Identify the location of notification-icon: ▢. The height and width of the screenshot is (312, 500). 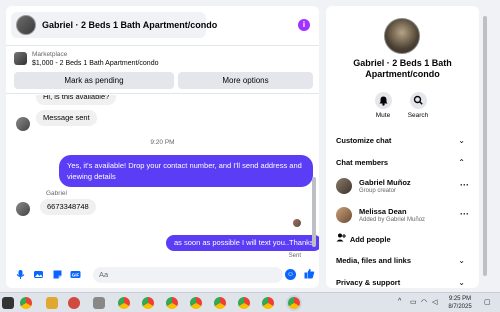
(487, 302).